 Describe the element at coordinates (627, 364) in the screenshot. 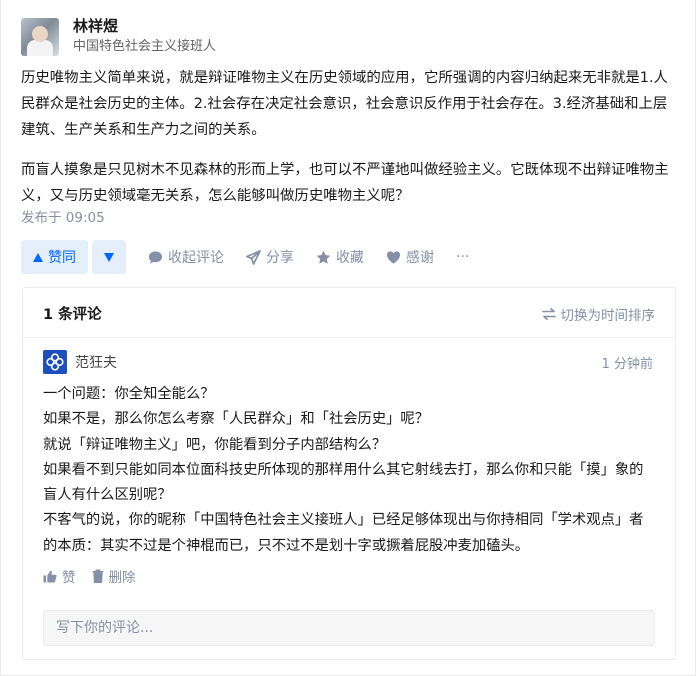

I see `comment-time: 1 分钟前` at that location.